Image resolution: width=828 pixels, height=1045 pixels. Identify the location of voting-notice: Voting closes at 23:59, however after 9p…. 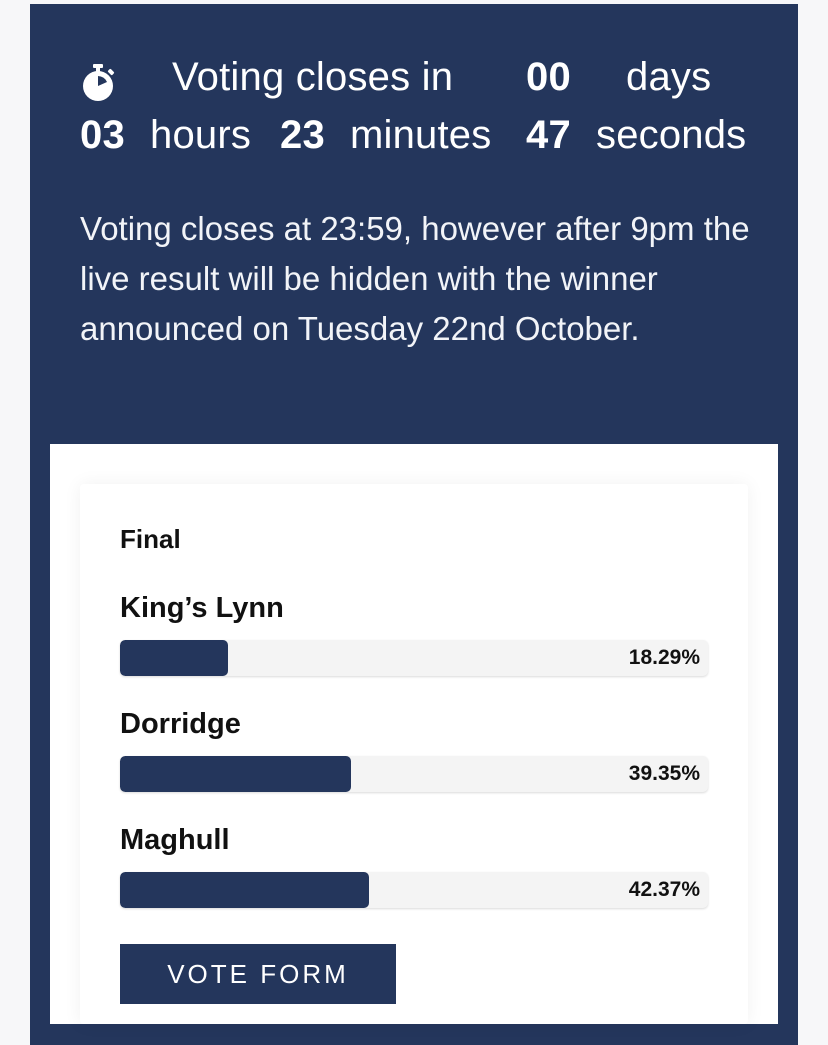
(415, 278).